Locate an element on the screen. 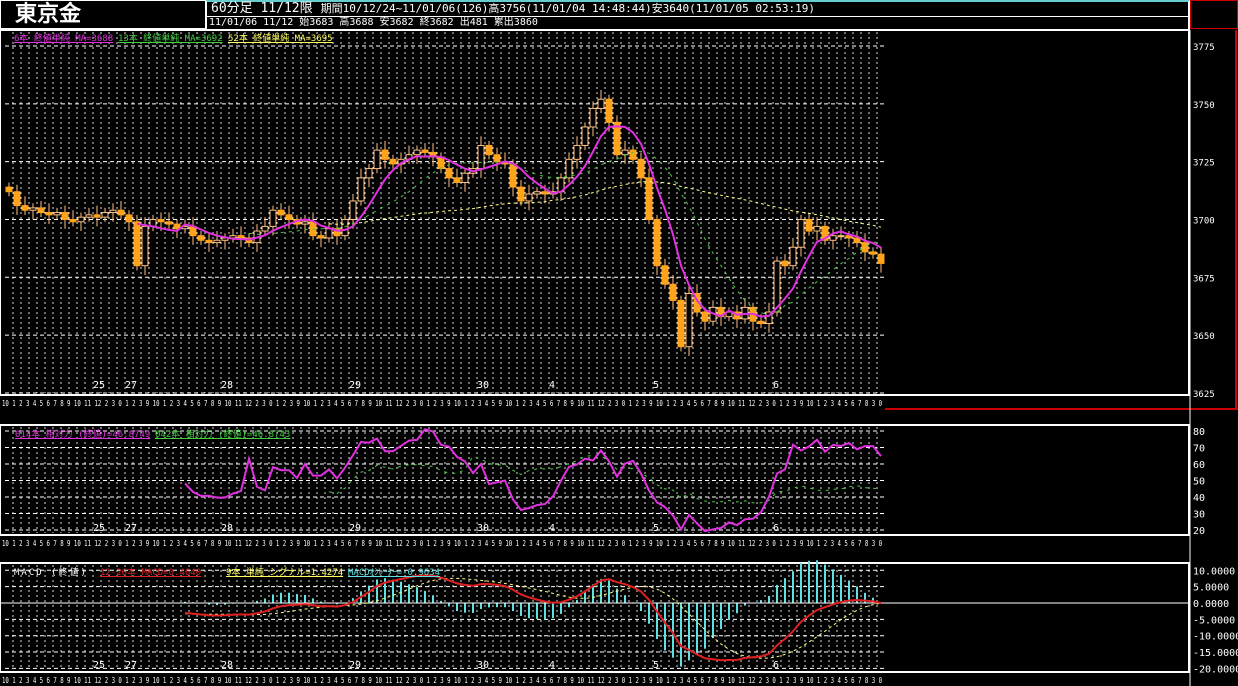 This screenshot has height=686, width=1238. price-axis-tick: 3625 is located at coordinates (1204, 395).